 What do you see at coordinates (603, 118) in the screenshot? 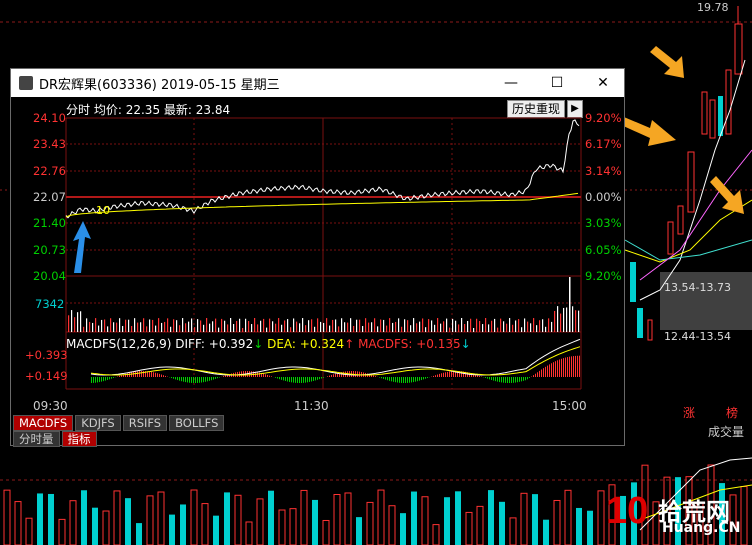
I see `pct-label-0: 9.20%` at bounding box center [603, 118].